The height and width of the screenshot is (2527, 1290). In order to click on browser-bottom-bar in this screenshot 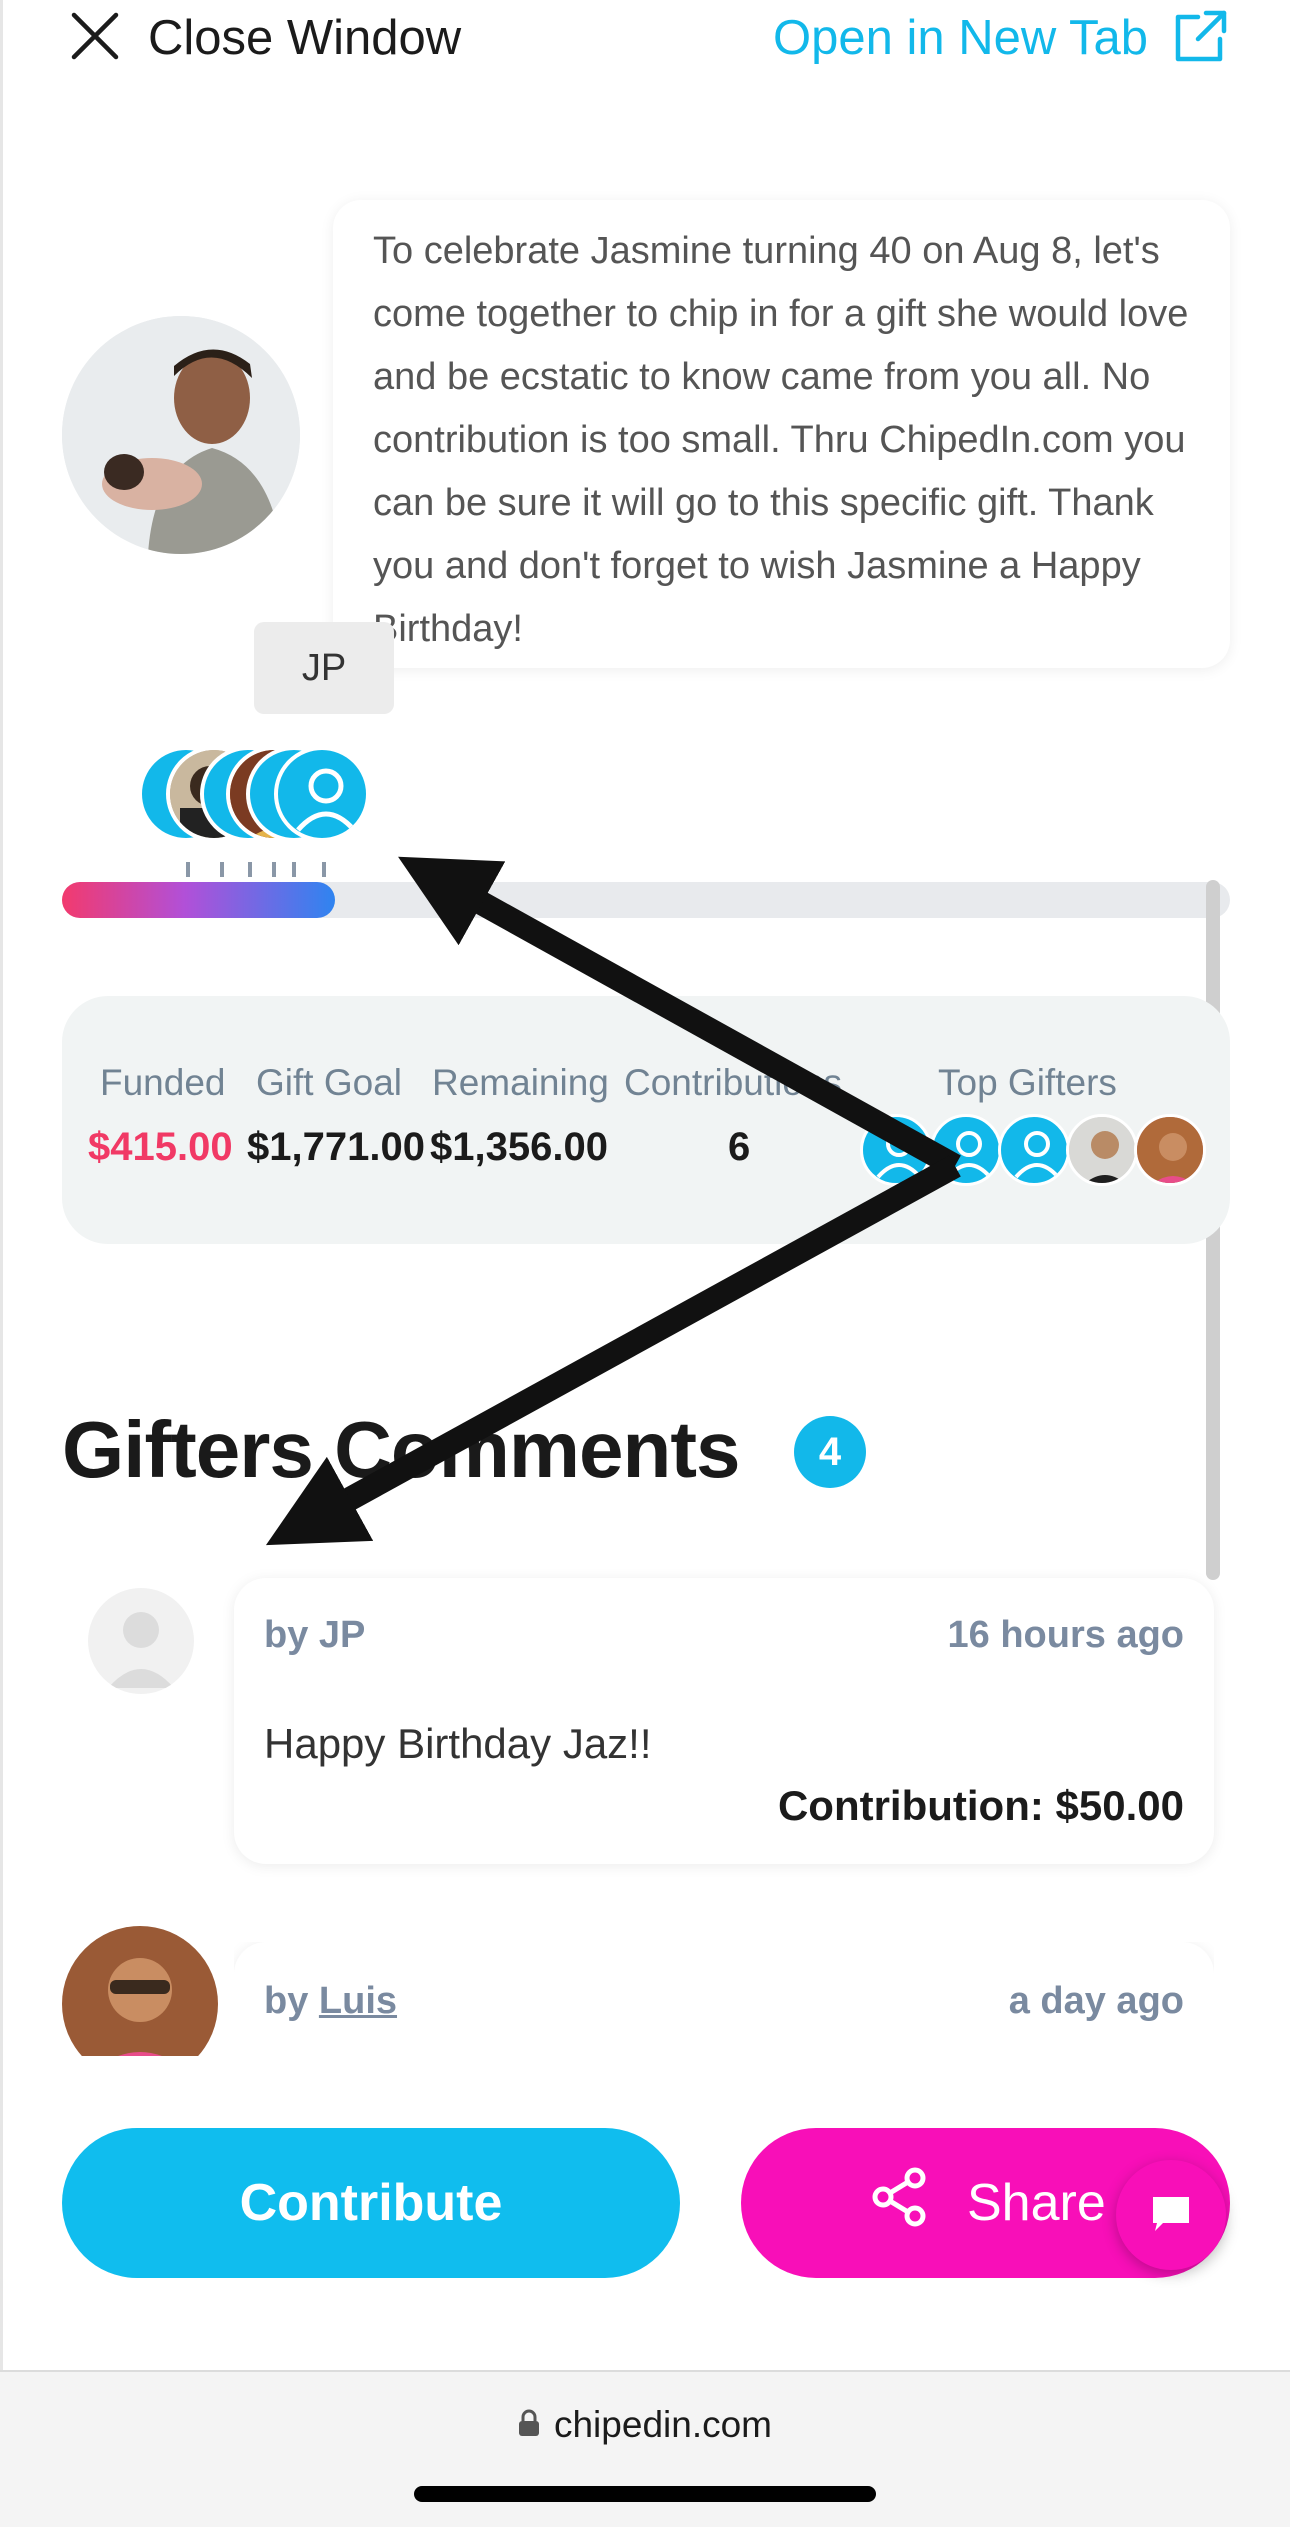, I will do `click(645, 2448)`.